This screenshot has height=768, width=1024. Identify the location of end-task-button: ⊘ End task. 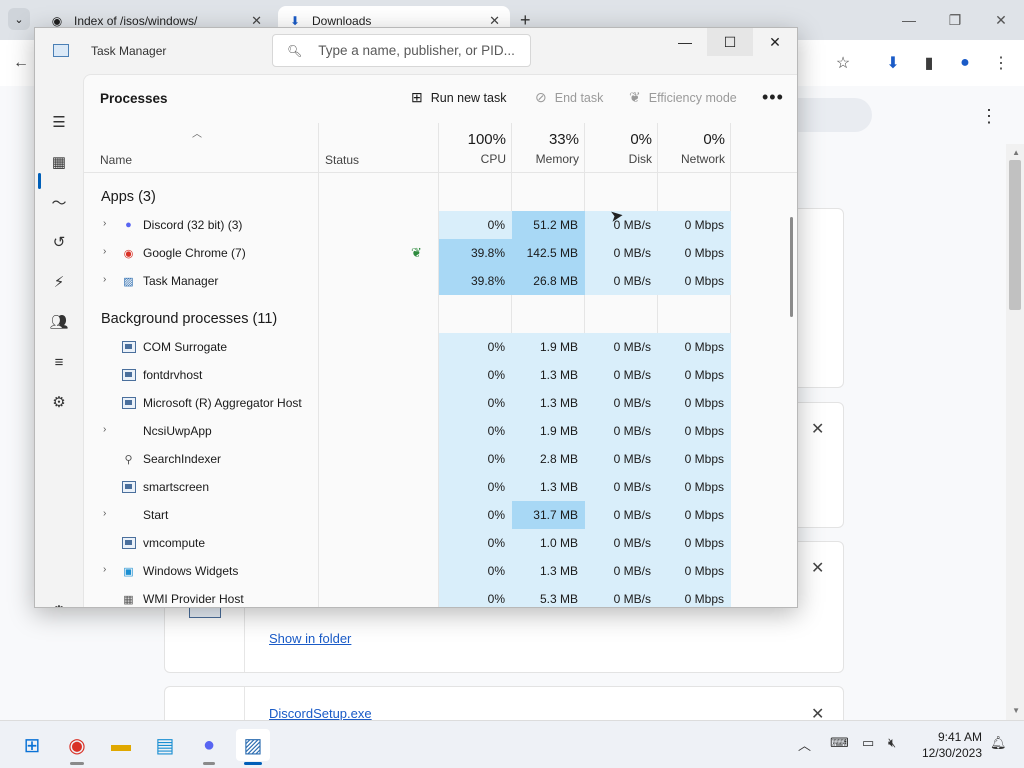
(569, 97).